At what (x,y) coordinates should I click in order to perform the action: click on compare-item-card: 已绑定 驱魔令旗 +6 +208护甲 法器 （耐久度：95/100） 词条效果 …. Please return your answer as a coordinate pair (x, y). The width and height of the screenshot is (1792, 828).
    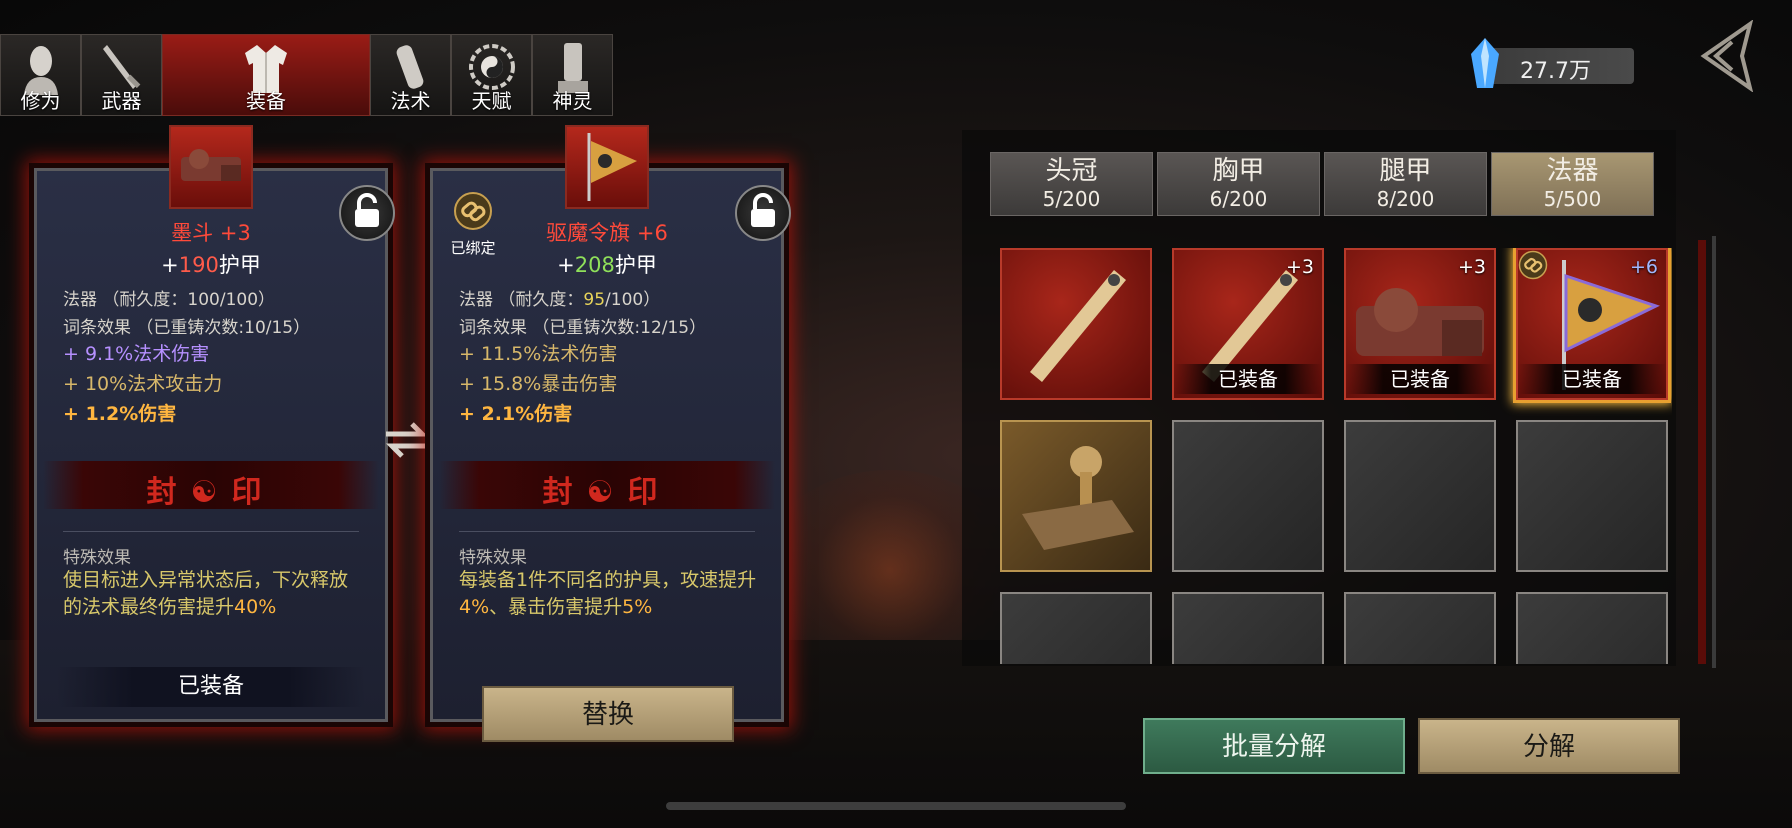
    Looking at the image, I should click on (610, 423).